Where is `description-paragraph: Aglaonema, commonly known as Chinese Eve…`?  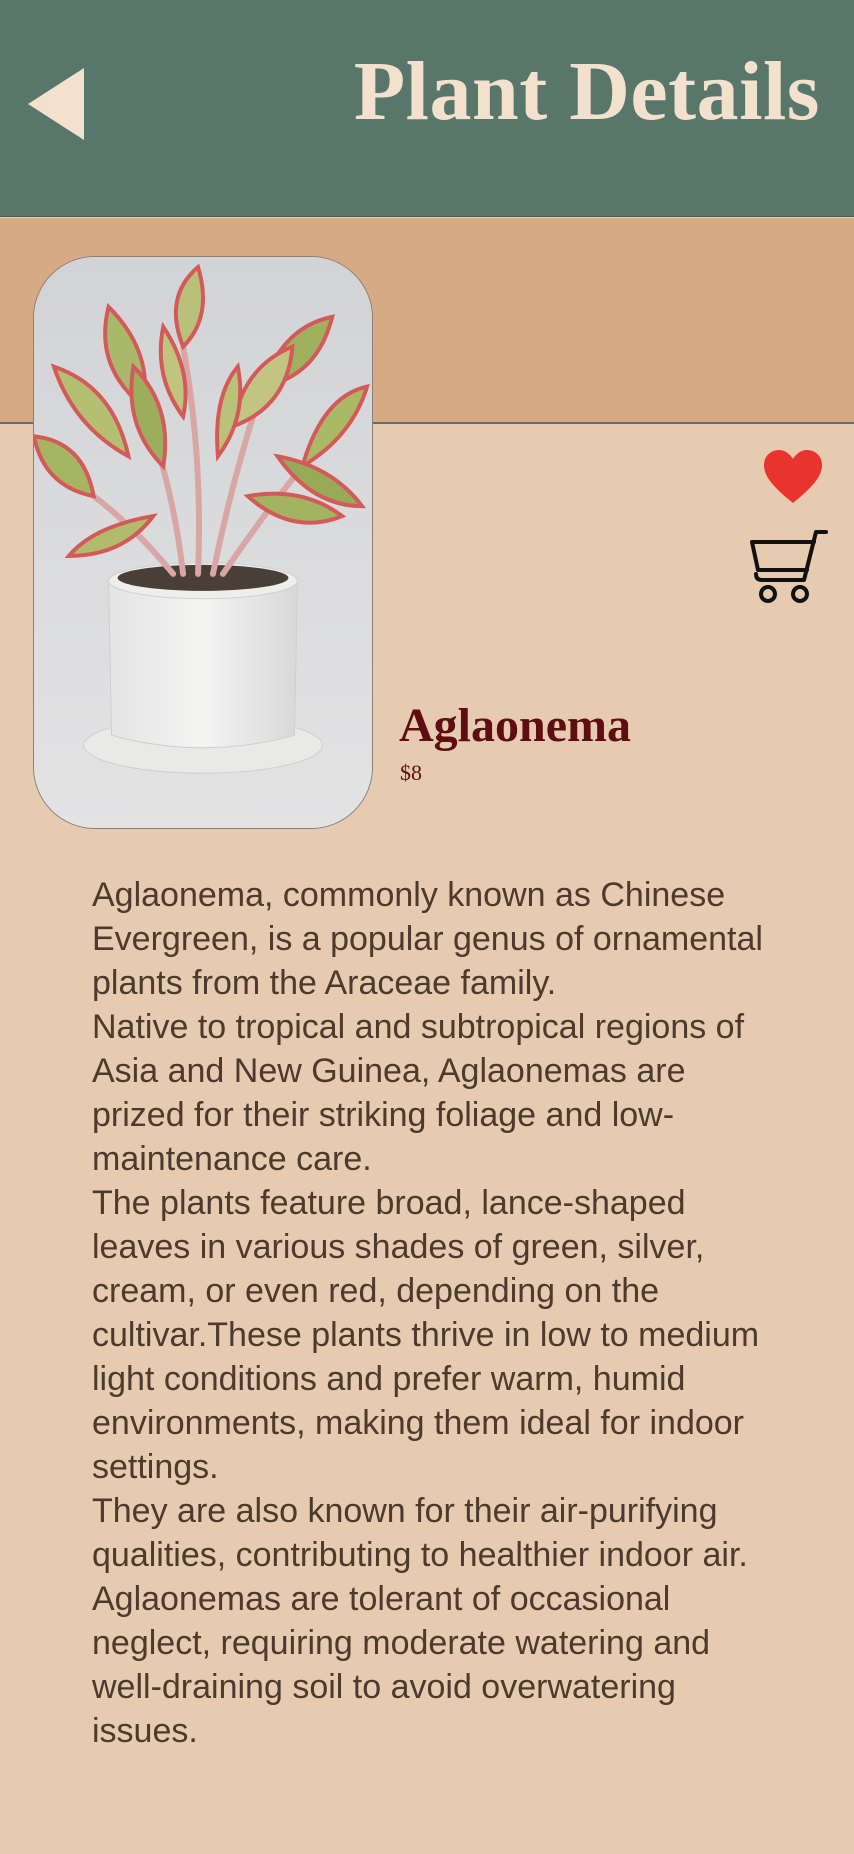
description-paragraph: Aglaonema, commonly known as Chinese Eve… is located at coordinates (427, 939).